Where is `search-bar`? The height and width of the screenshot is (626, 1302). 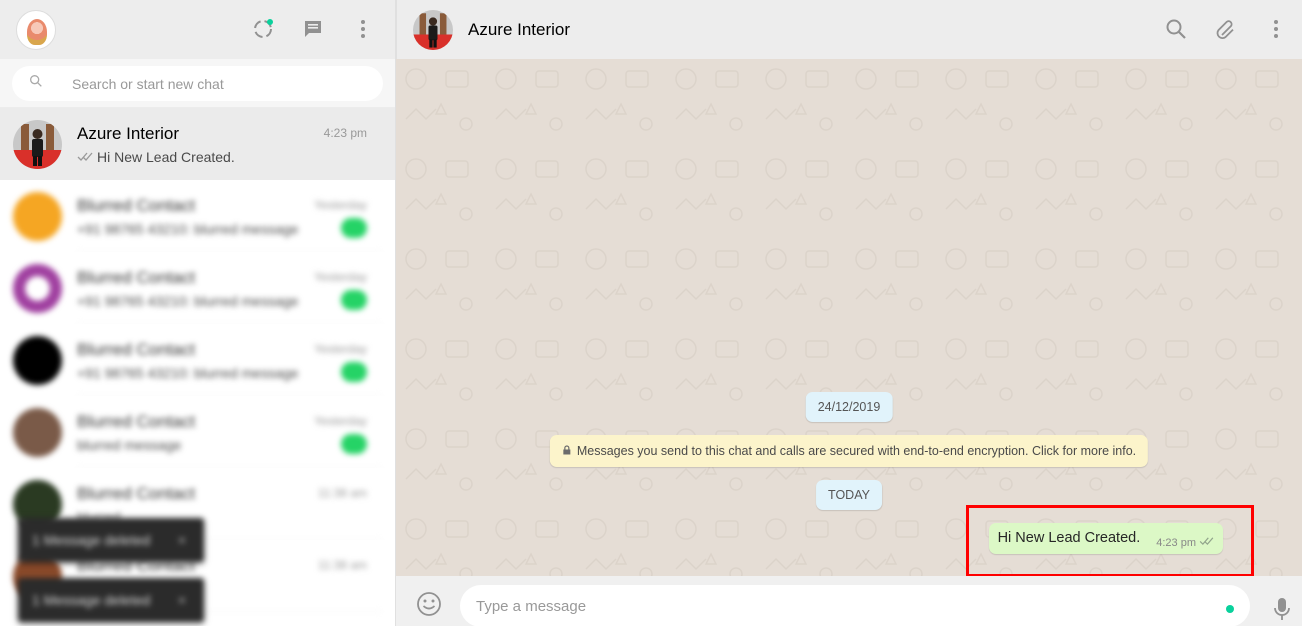 search-bar is located at coordinates (197, 83).